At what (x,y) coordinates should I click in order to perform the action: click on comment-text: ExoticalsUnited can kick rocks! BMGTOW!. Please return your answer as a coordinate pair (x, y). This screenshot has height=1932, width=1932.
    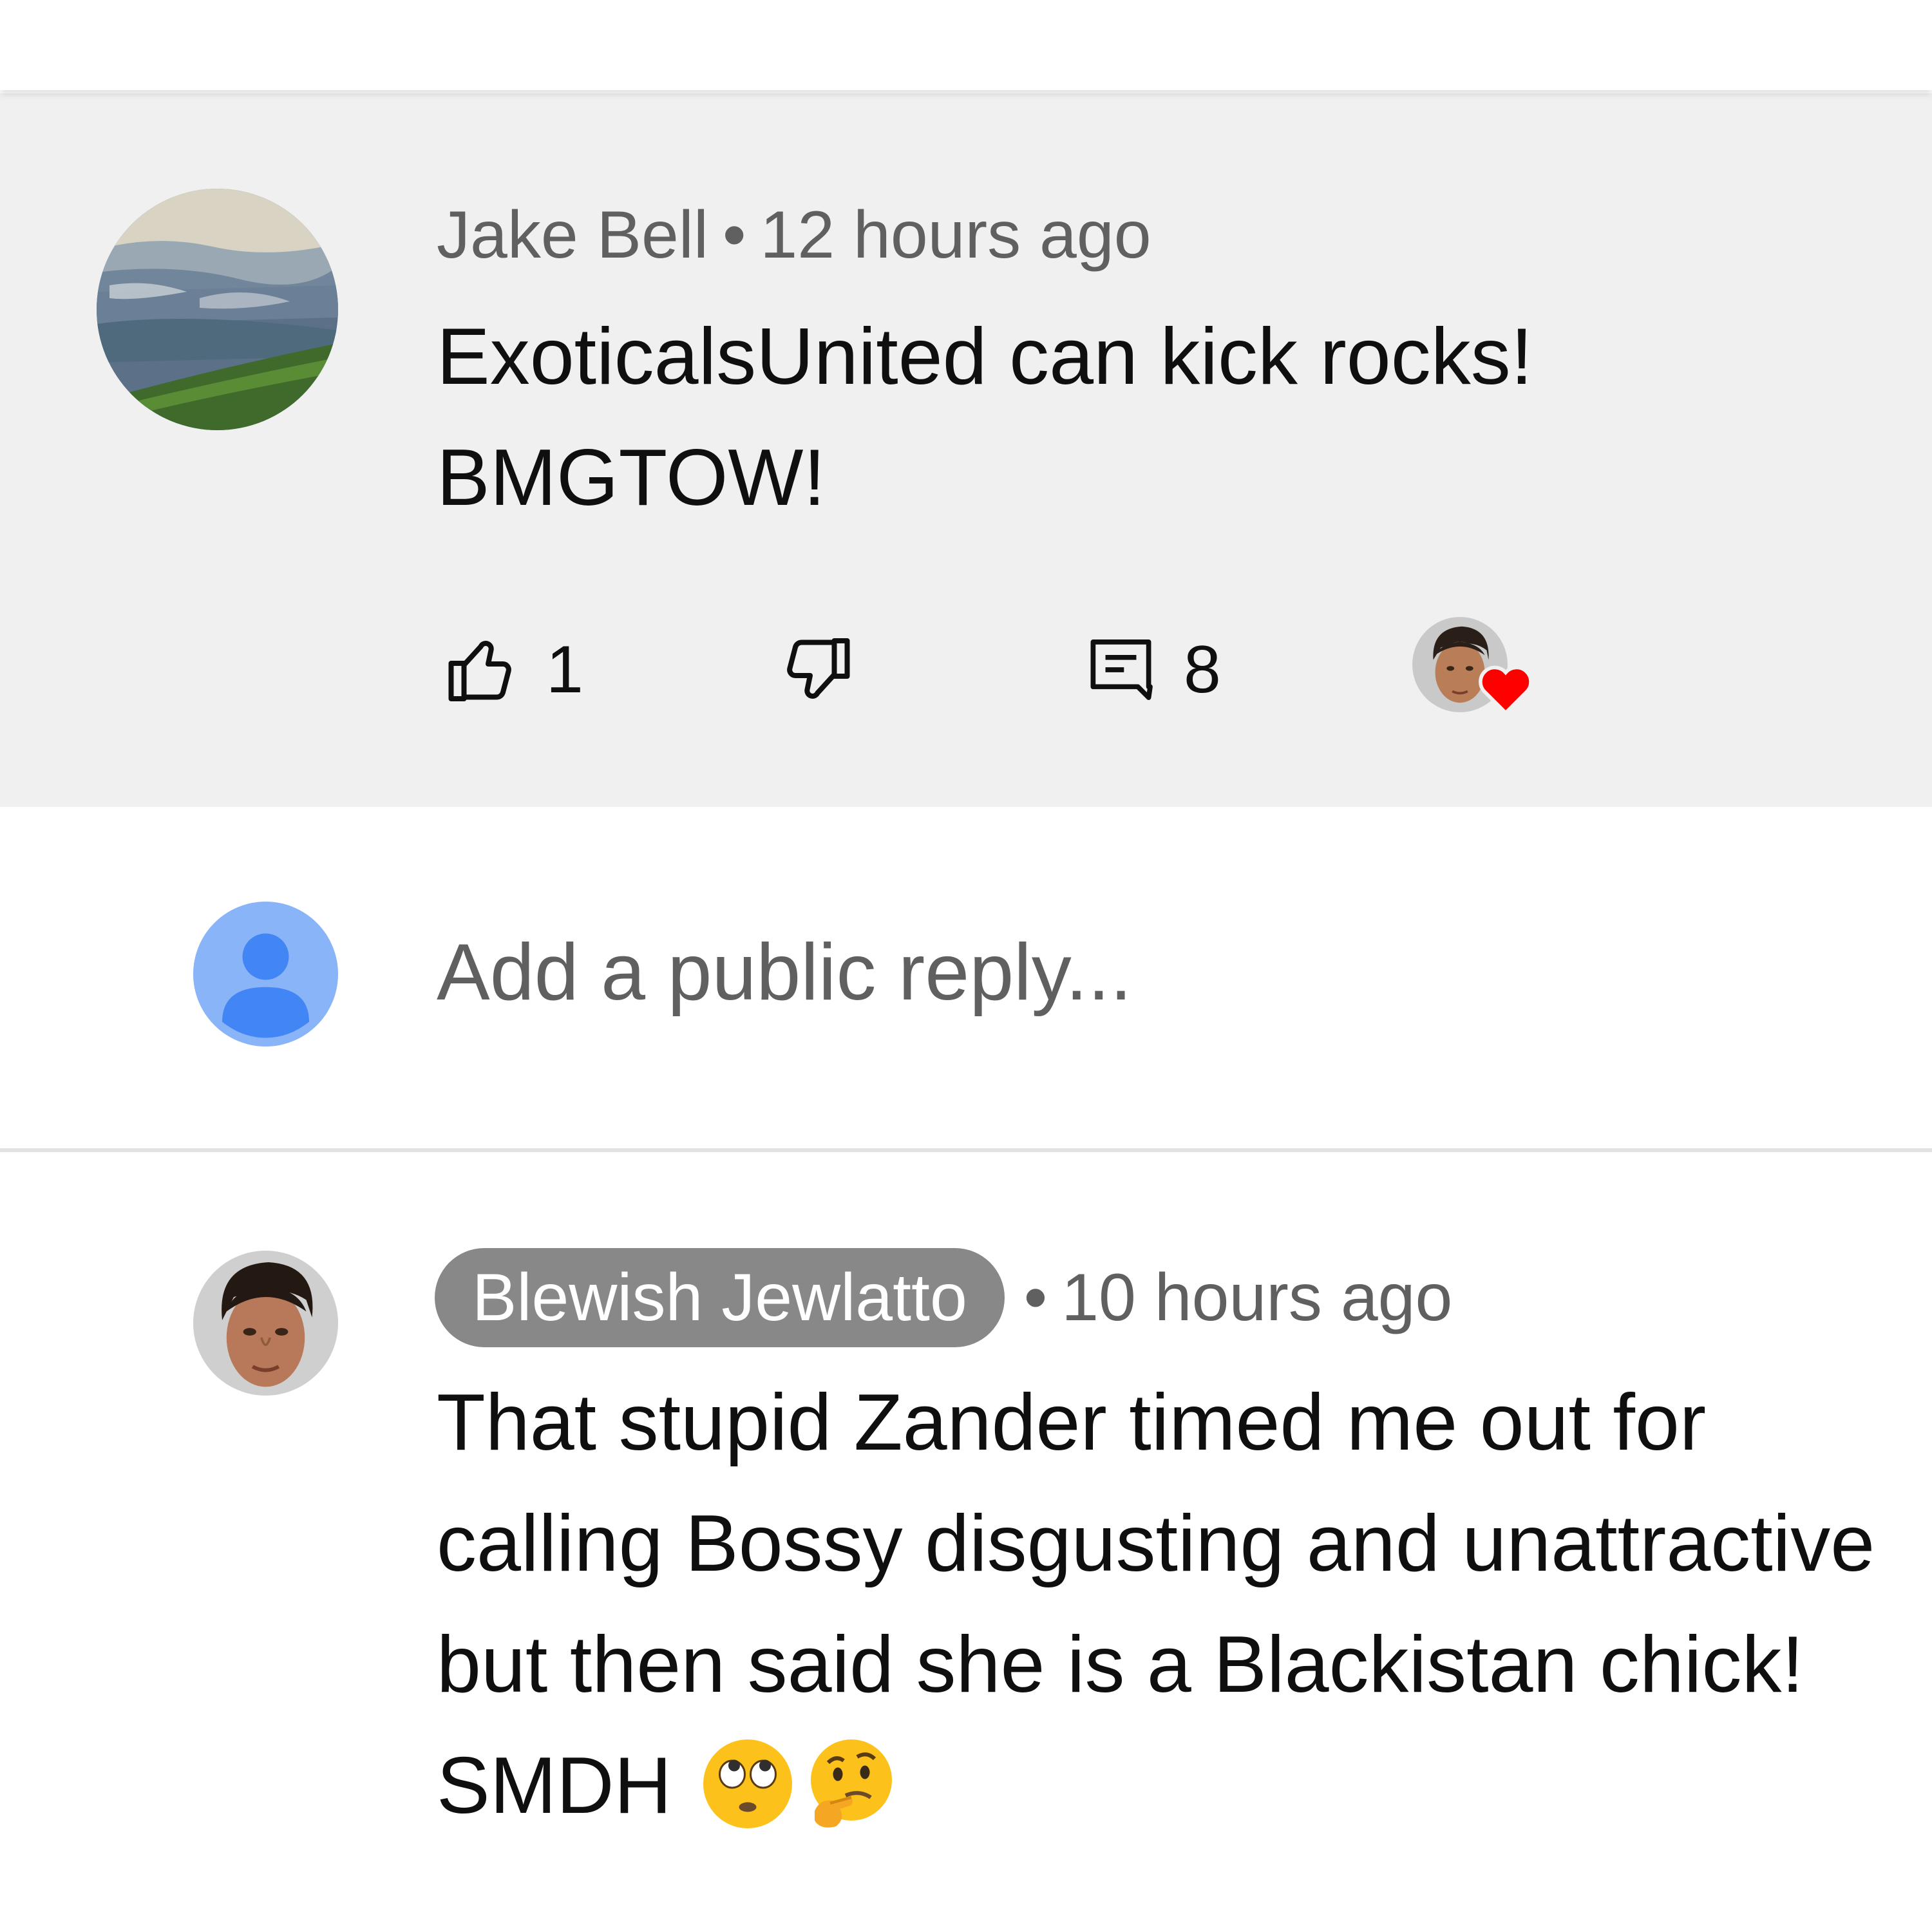
    Looking at the image, I should click on (985, 417).